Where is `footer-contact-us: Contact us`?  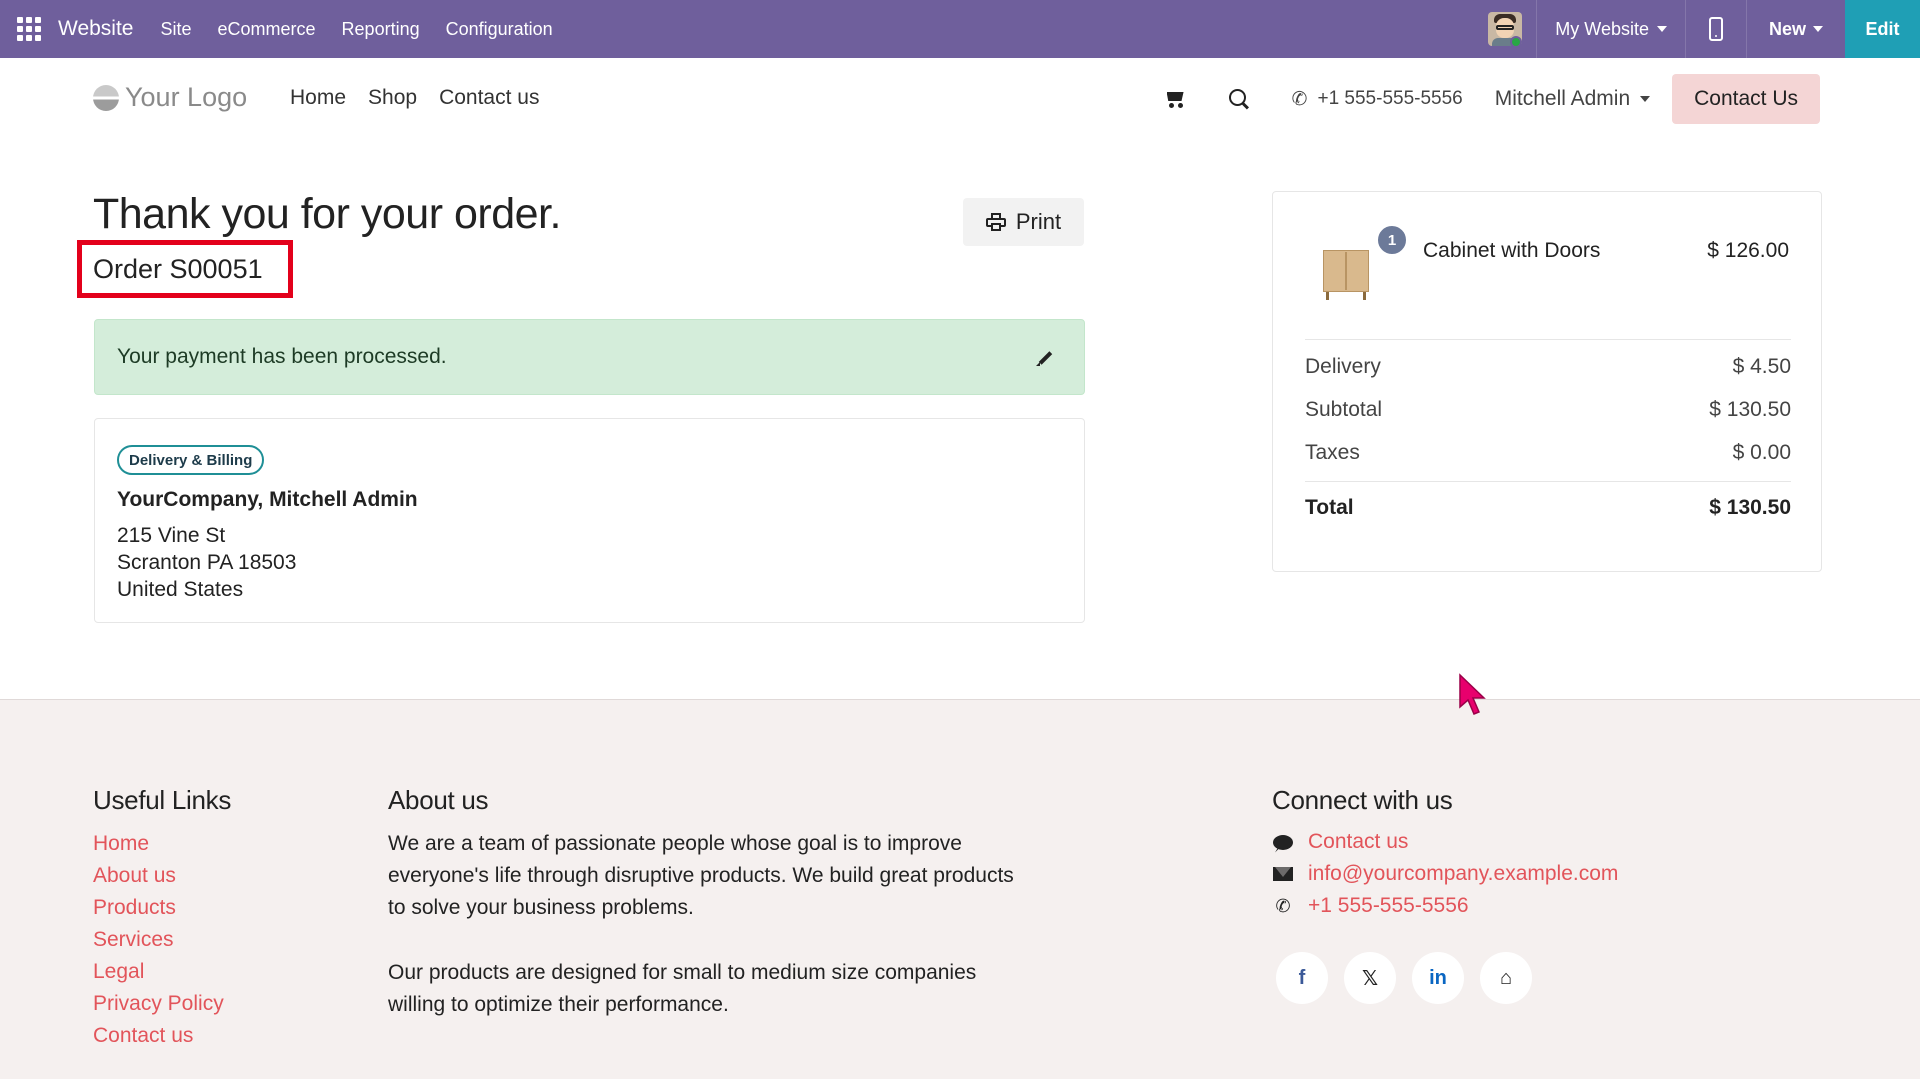
footer-contact-us: Contact us is located at coordinates (1340, 842).